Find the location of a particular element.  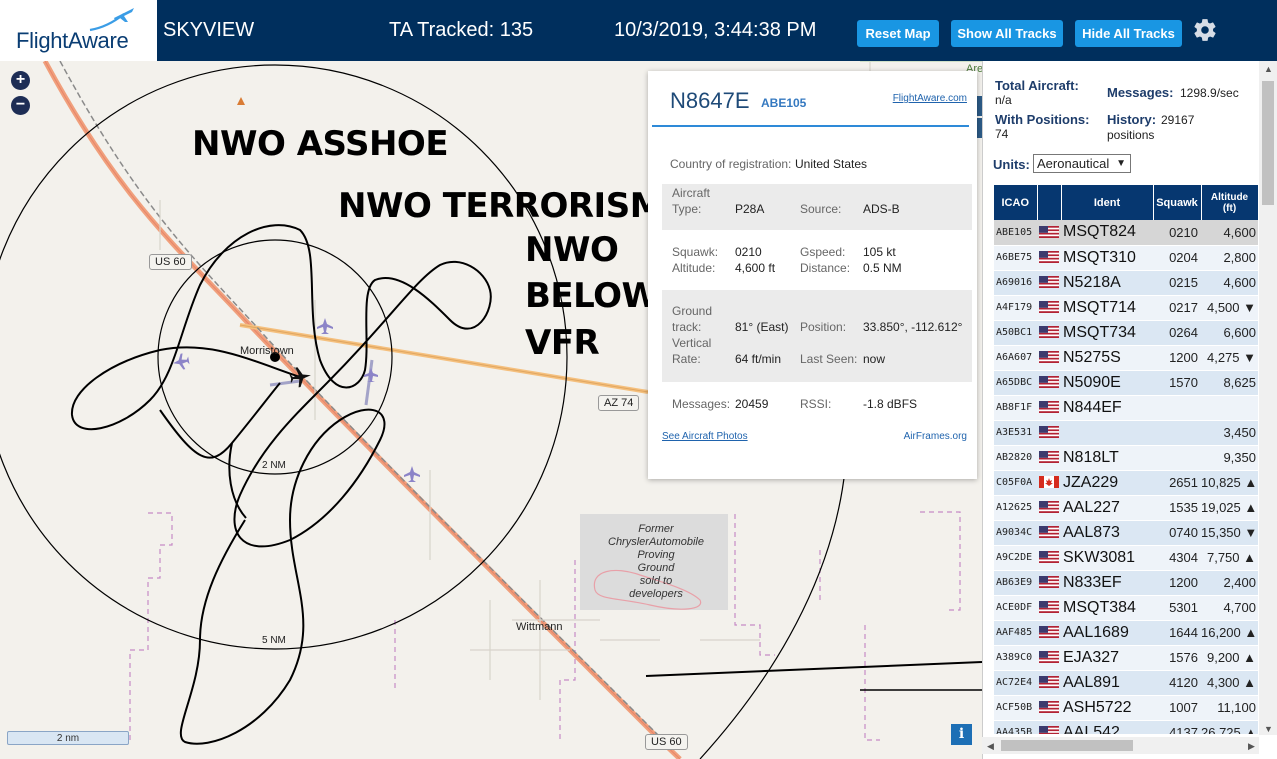

table-row: ACE0DF MSQT384 5301 4,700 is located at coordinates (1126, 608).